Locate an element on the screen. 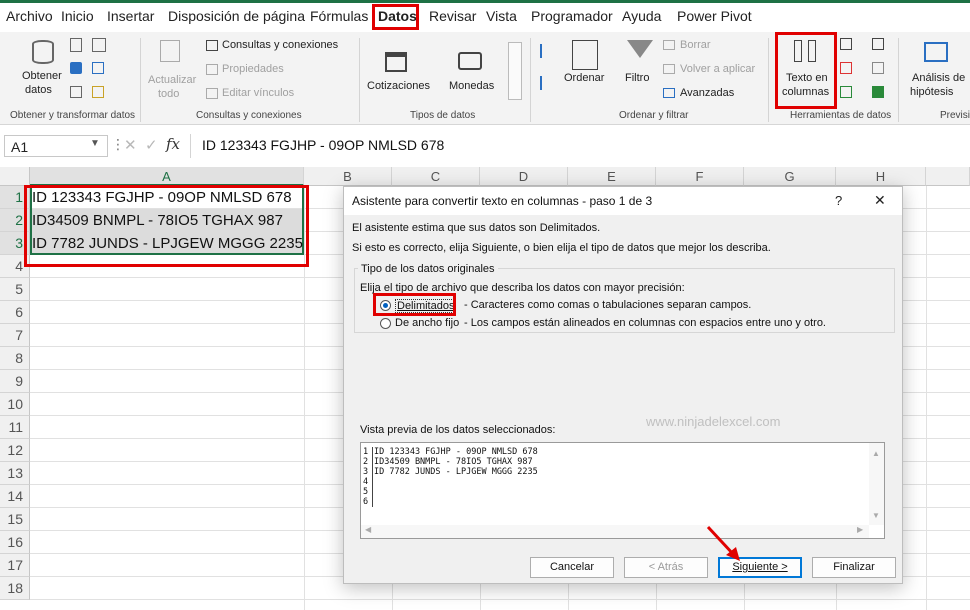 Image resolution: width=970 pixels, height=610 pixels. datatype-gallery-scroll is located at coordinates (515, 71).